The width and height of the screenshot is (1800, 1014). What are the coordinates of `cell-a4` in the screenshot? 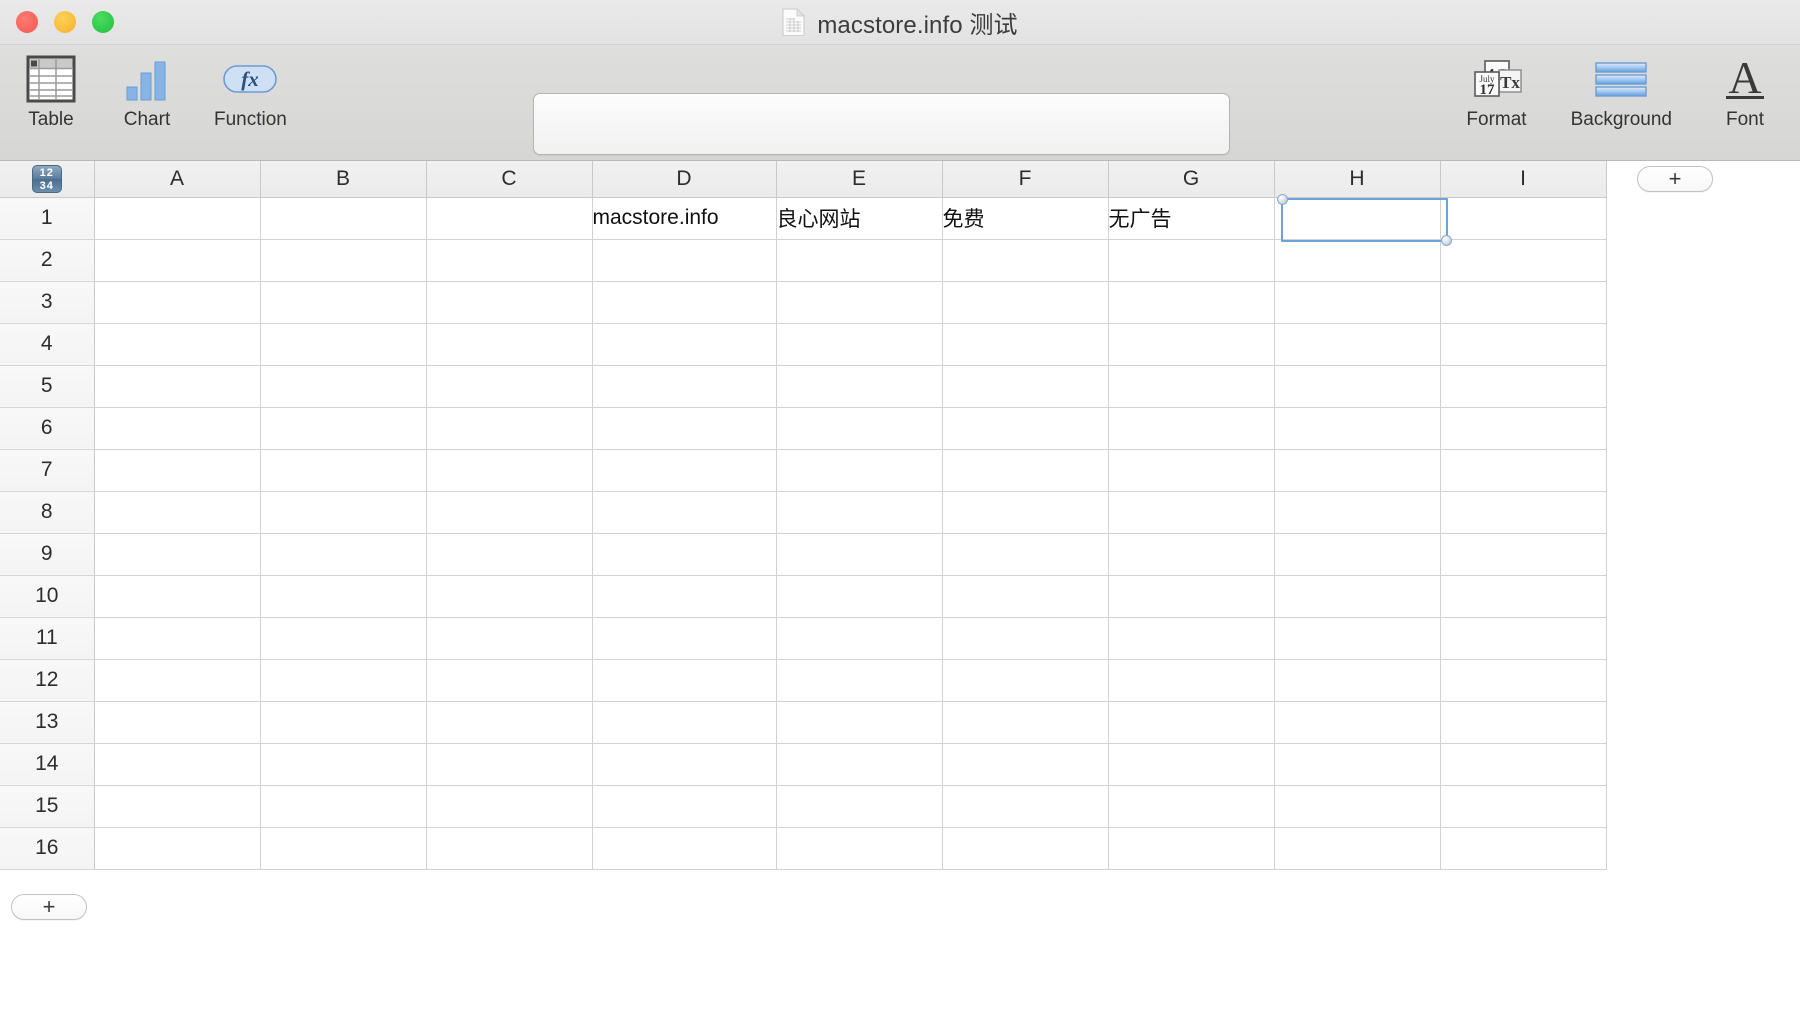 It's located at (177, 344).